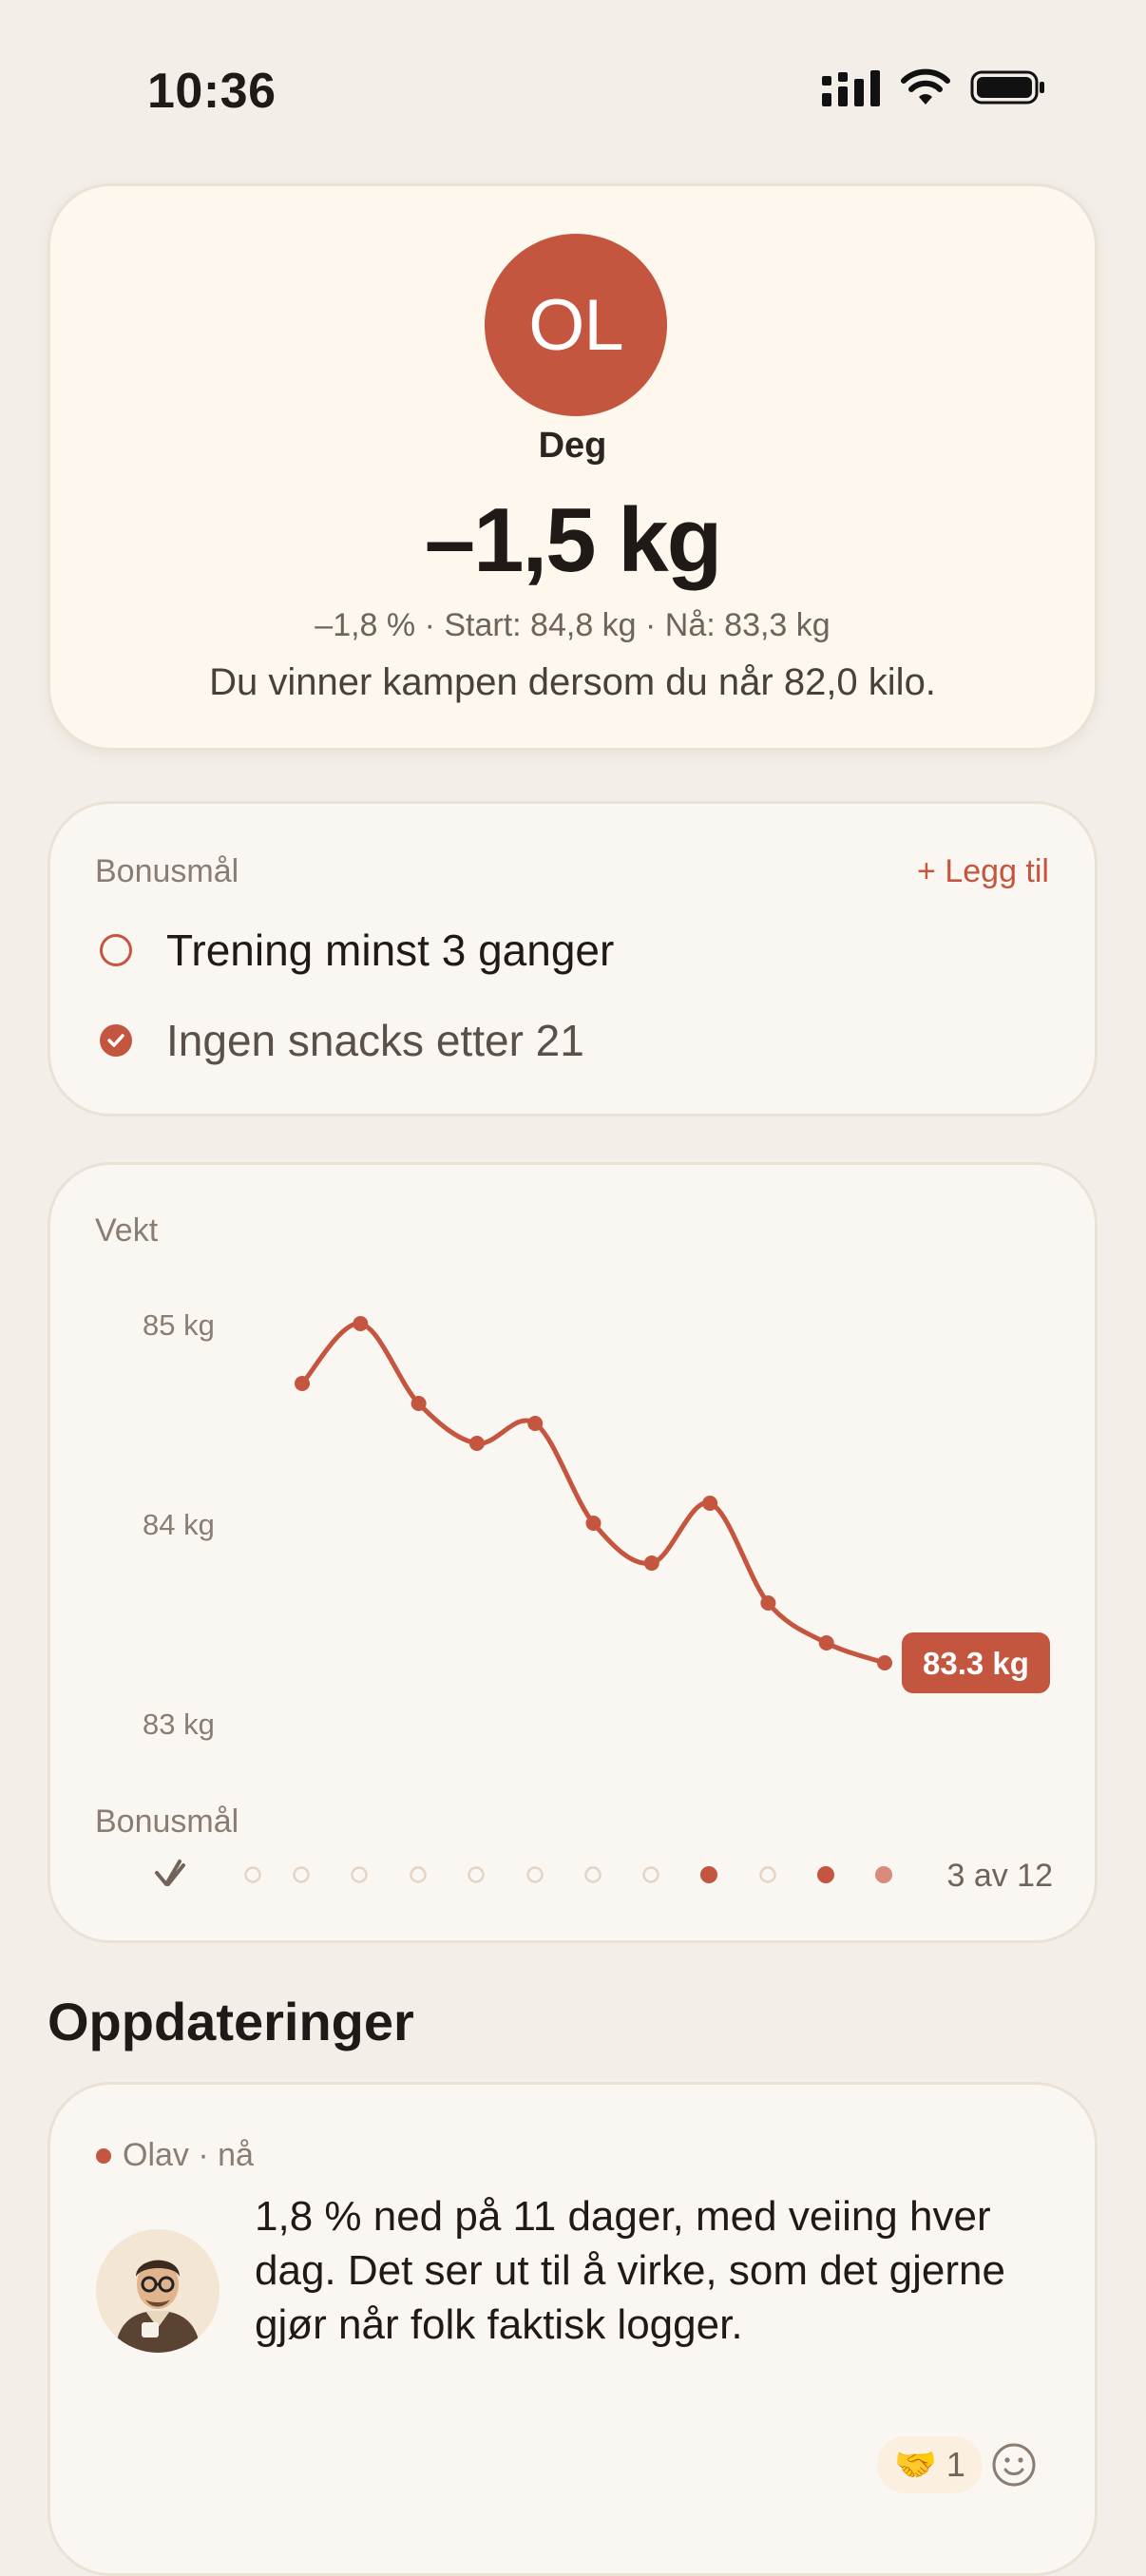  I want to click on goal-item: Trening minst 3 ganger, so click(357, 950).